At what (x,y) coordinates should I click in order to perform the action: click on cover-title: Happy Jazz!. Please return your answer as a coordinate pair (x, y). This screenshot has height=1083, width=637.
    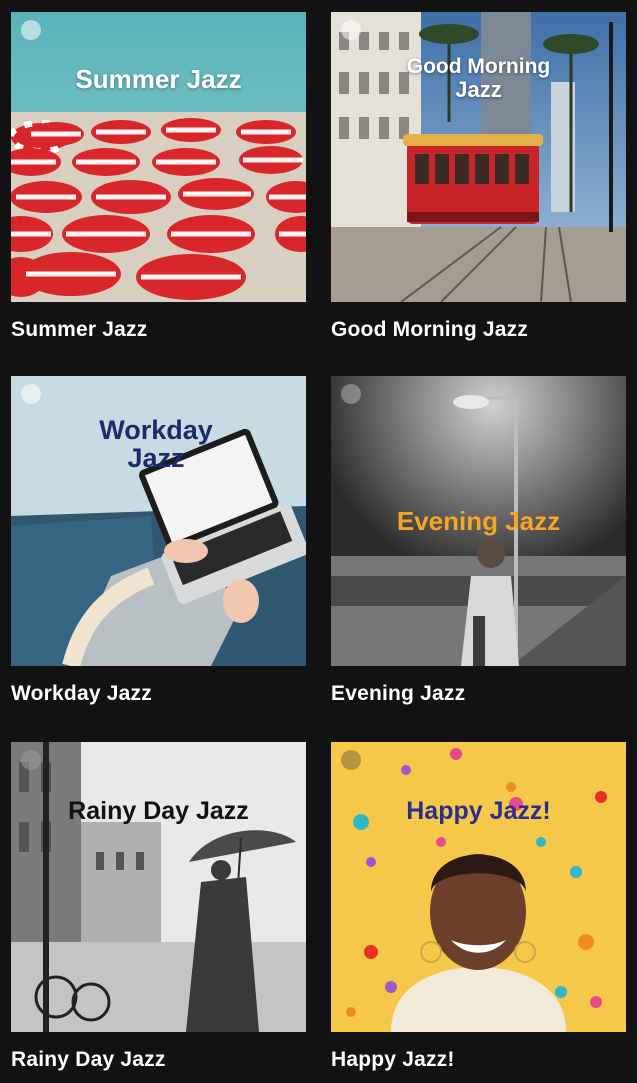
    Looking at the image, I should click on (478, 811).